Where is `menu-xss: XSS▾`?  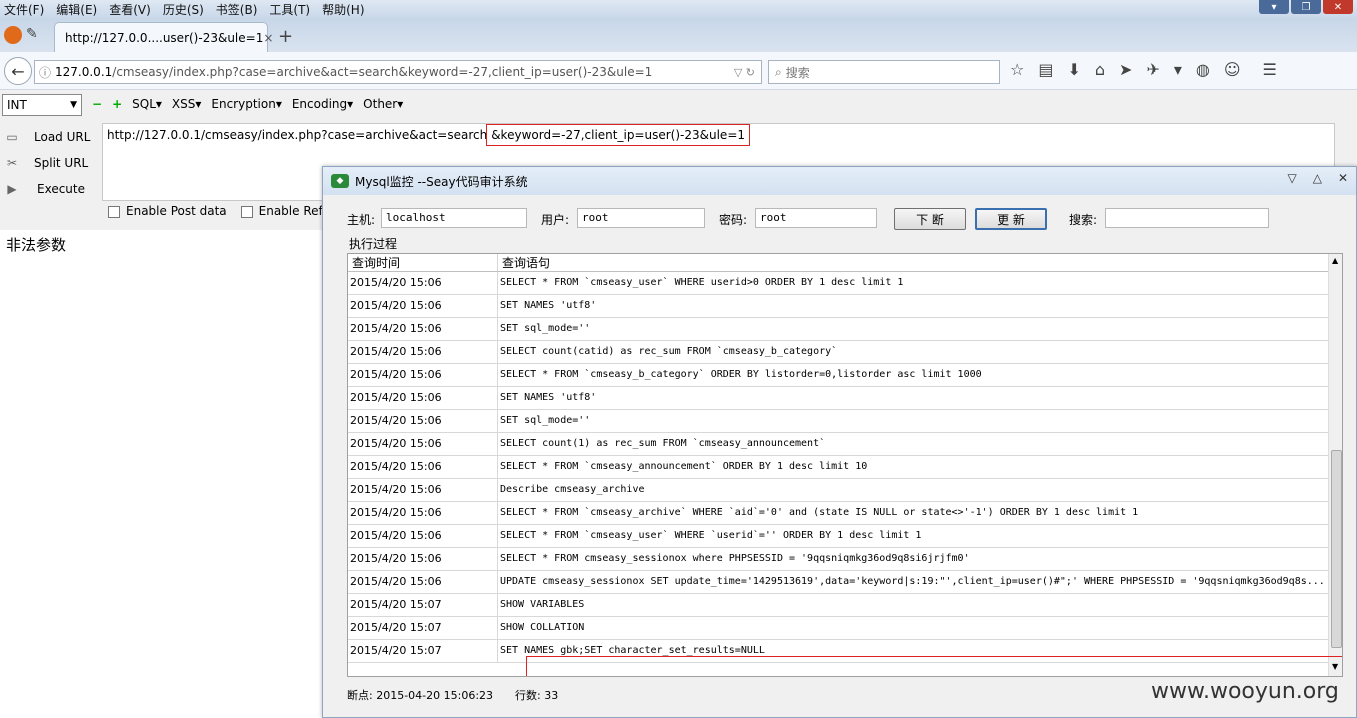 menu-xss: XSS▾ is located at coordinates (186, 104).